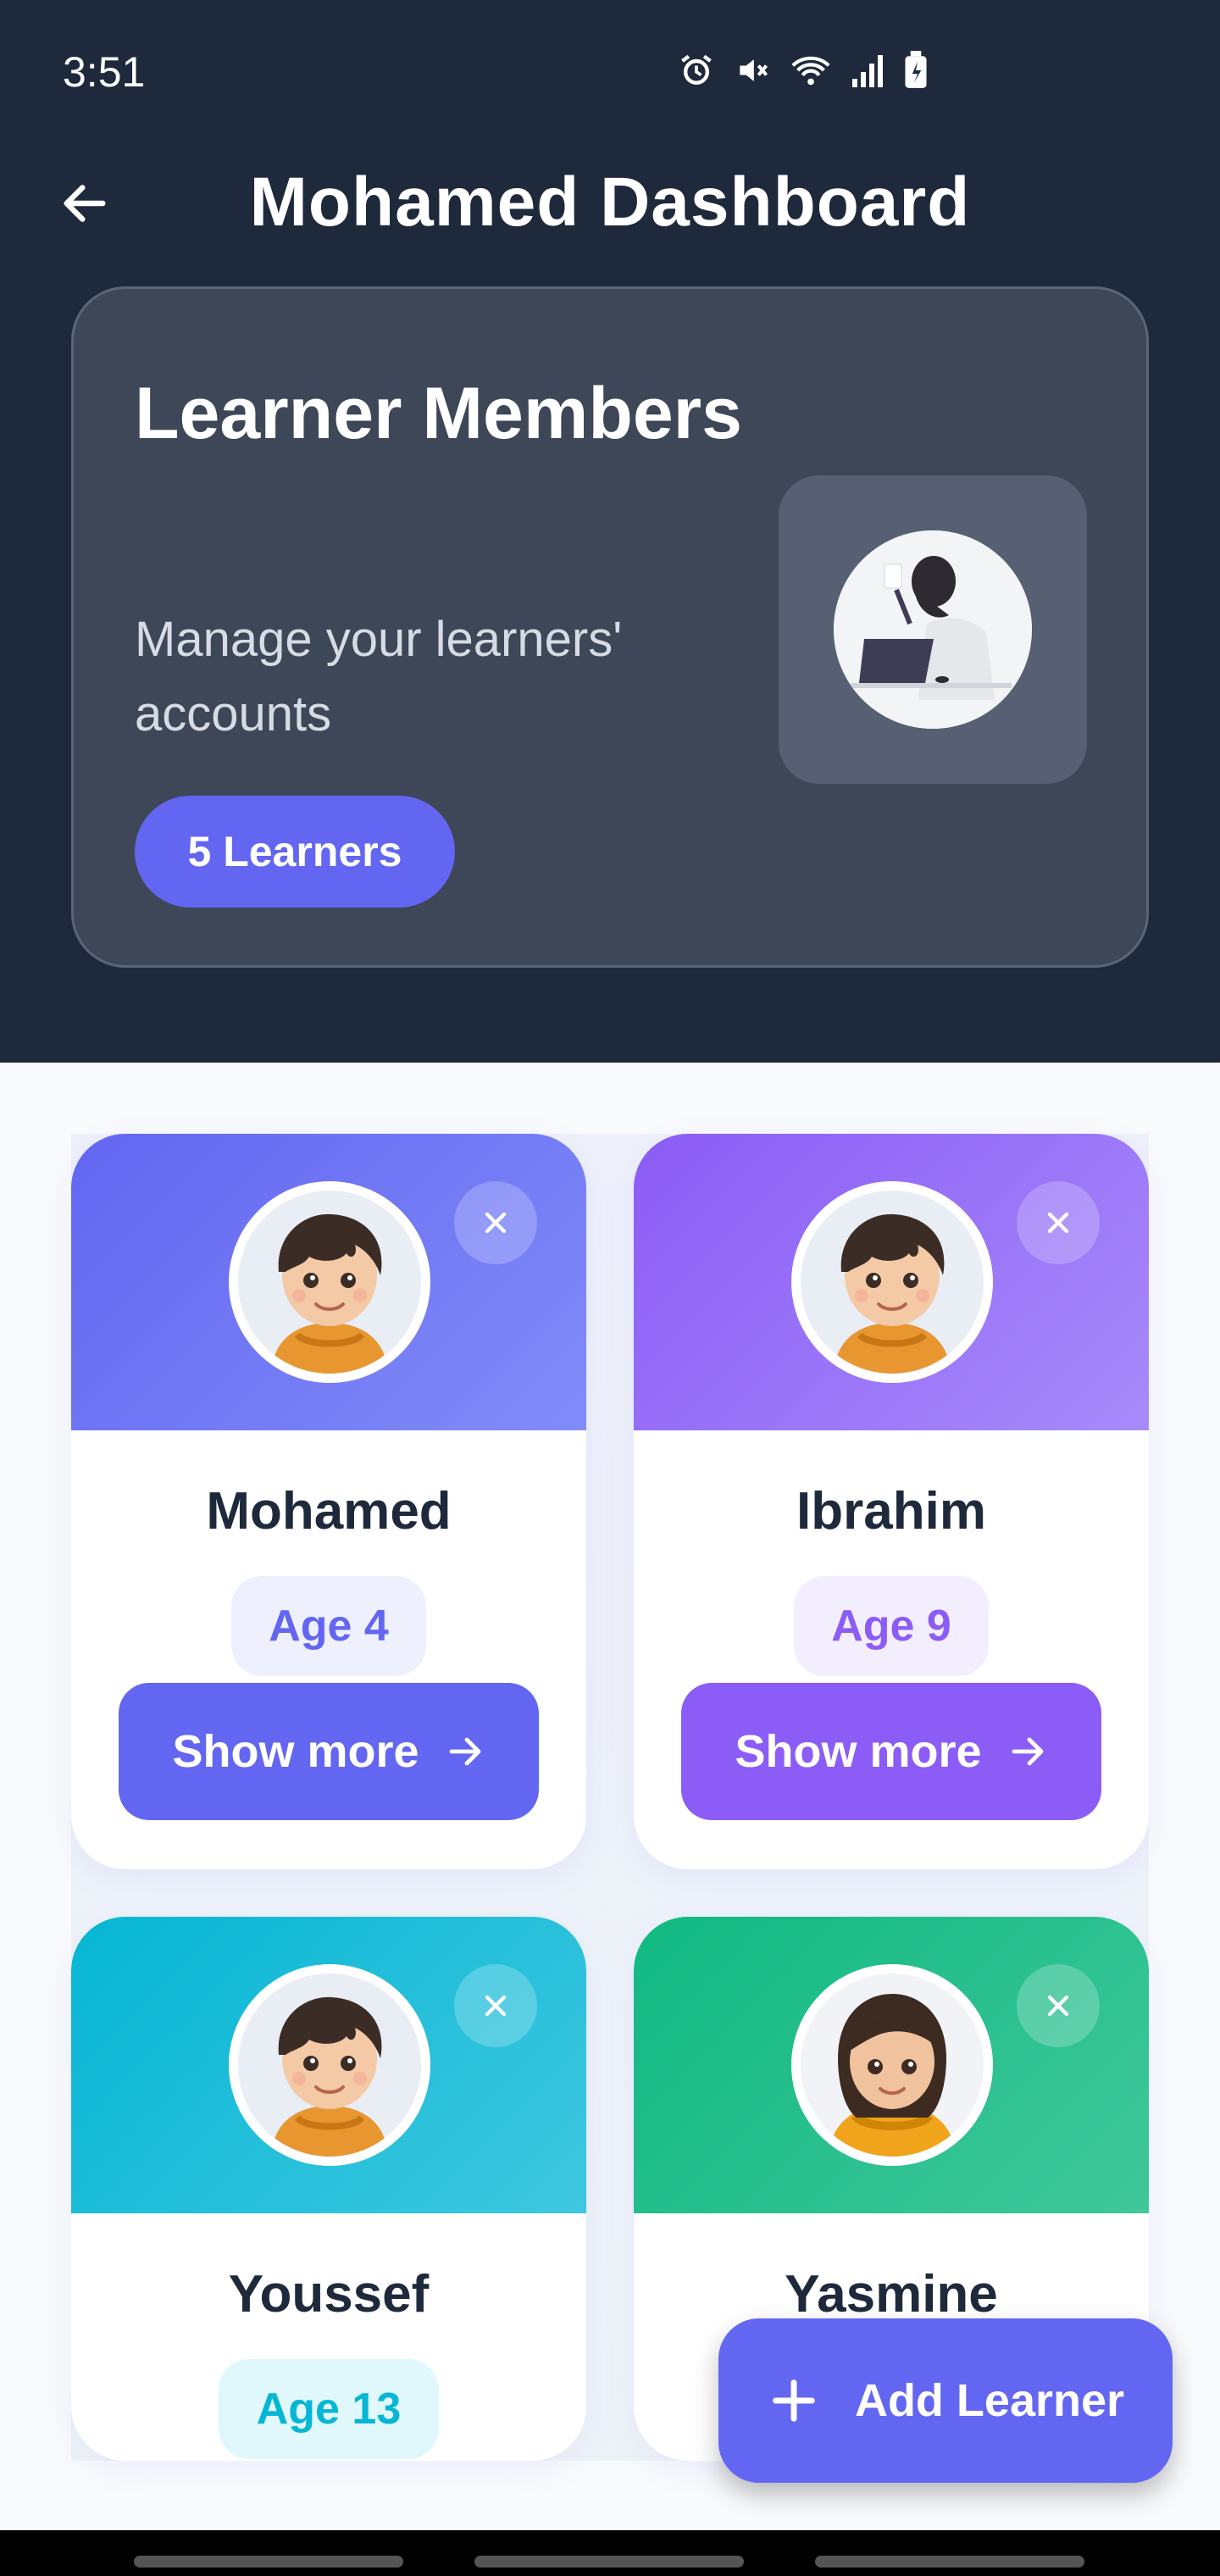 The image size is (1220, 2576). I want to click on mute-icon, so click(752, 72).